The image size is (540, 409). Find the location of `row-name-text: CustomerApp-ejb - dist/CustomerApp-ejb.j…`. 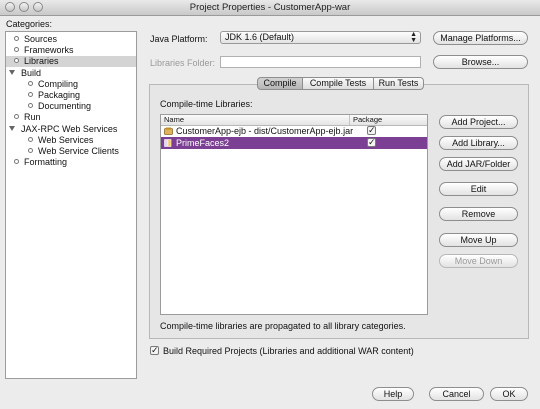

row-name-text: CustomerApp-ejb - dist/CustomerApp-ejb.j… is located at coordinates (265, 131).